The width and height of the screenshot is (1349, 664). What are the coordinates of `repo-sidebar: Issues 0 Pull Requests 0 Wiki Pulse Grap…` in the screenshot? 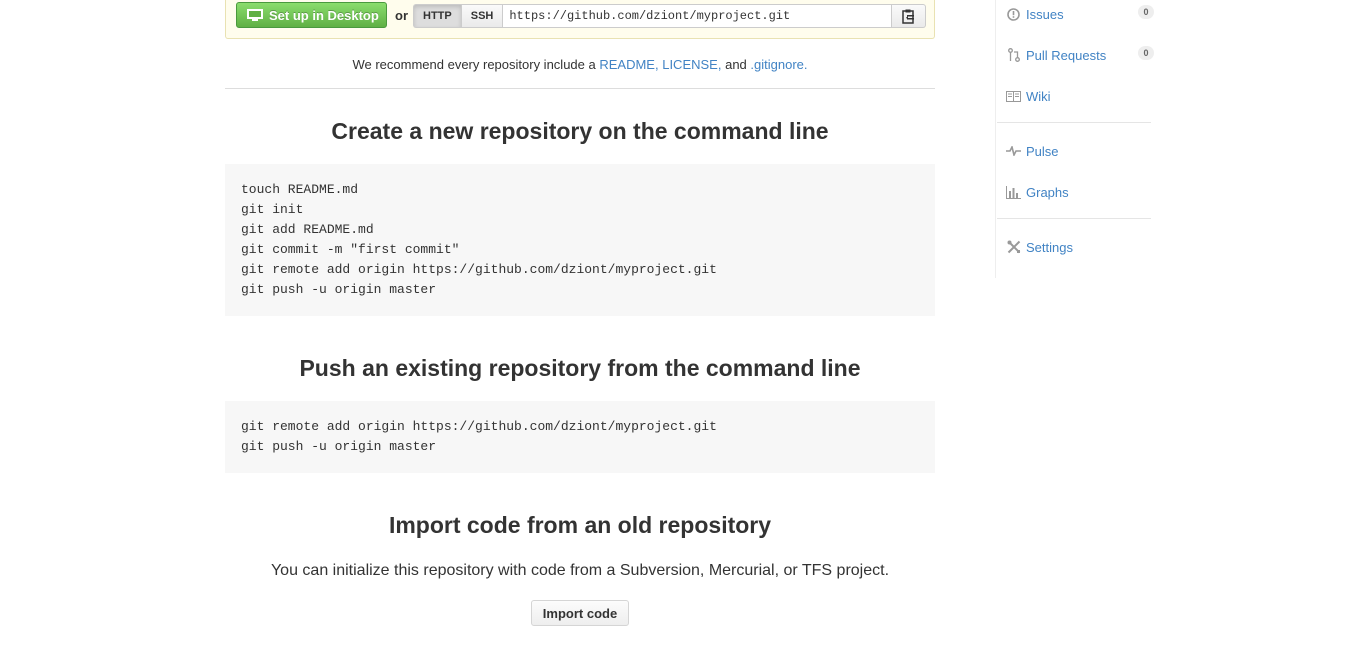 It's located at (1075, 139).